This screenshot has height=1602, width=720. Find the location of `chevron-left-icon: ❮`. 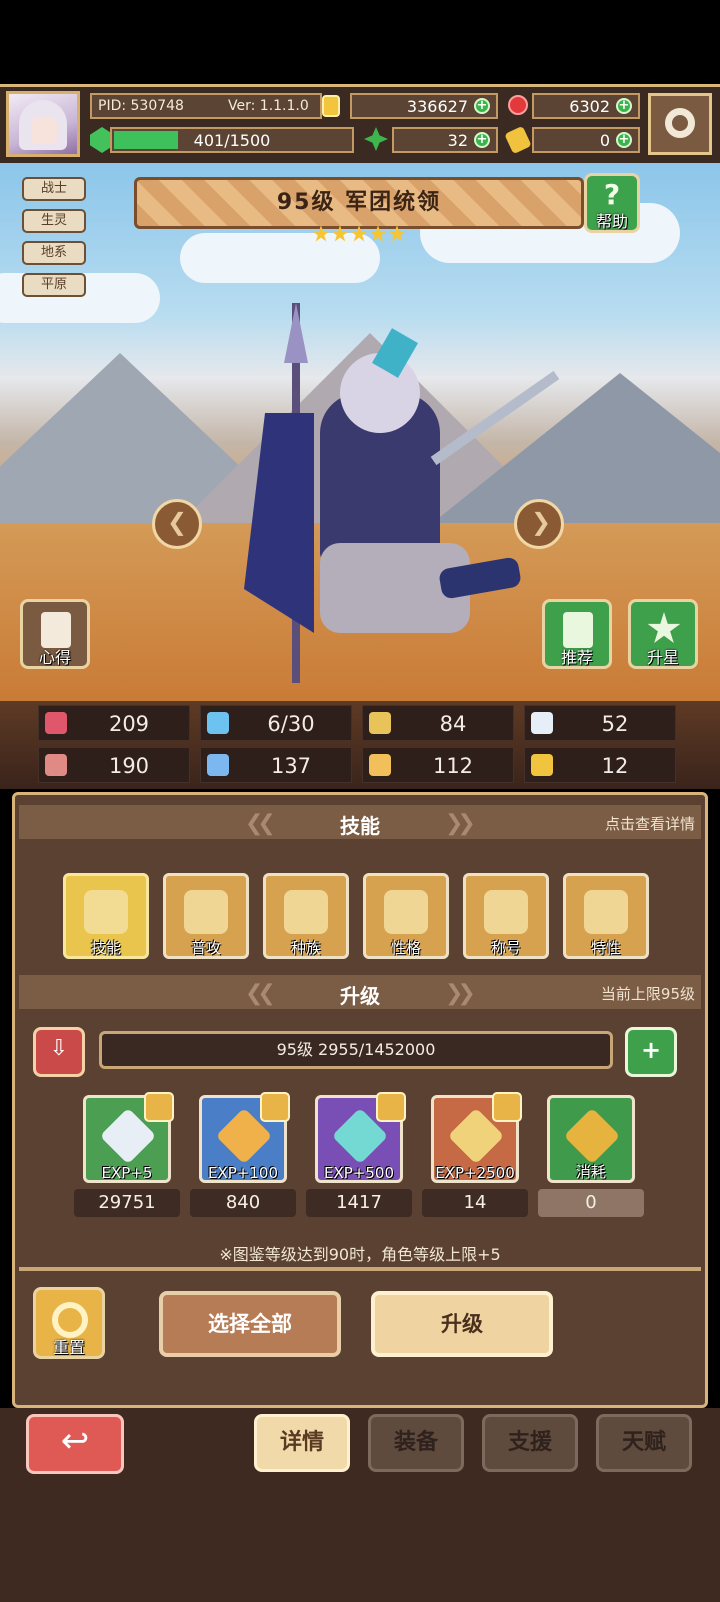

chevron-left-icon: ❮ is located at coordinates (177, 522).